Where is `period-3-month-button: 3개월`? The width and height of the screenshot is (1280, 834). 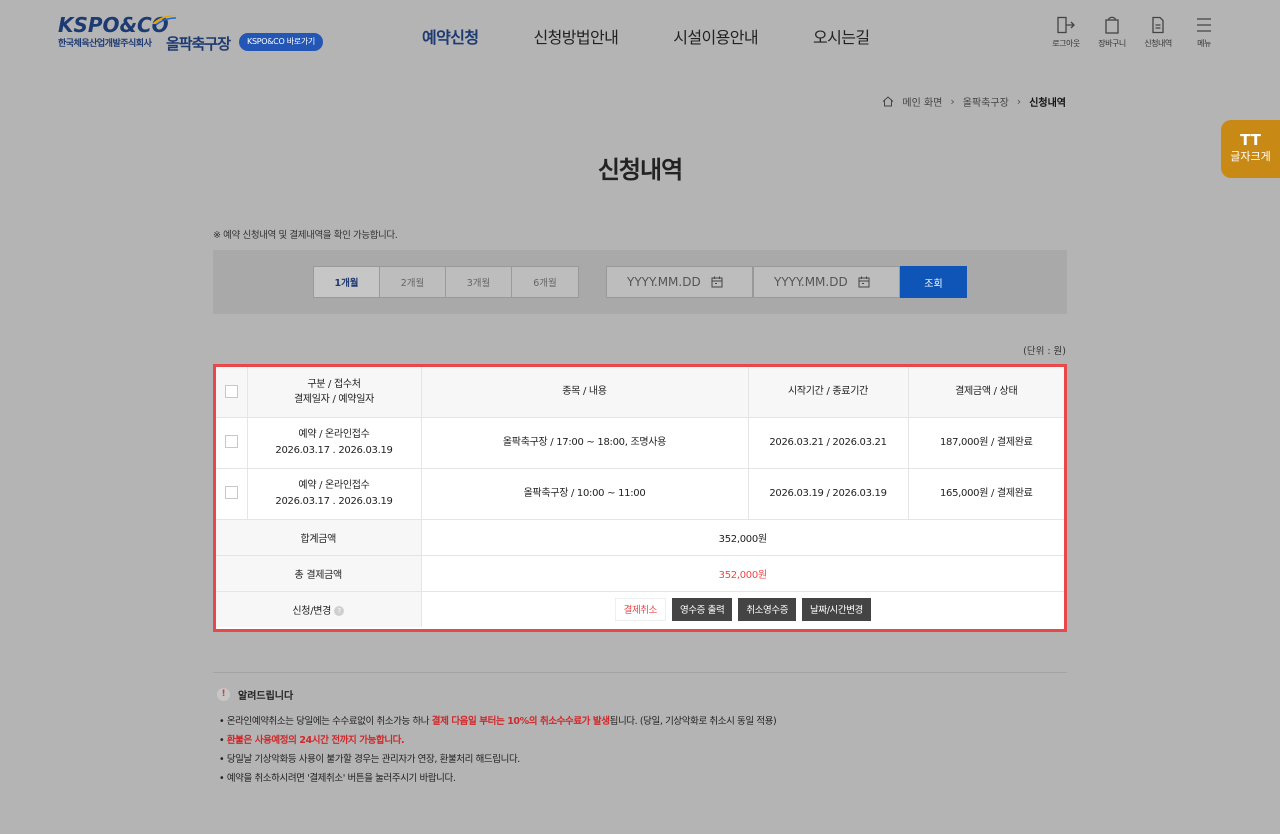
period-3-month-button: 3개월 is located at coordinates (479, 282).